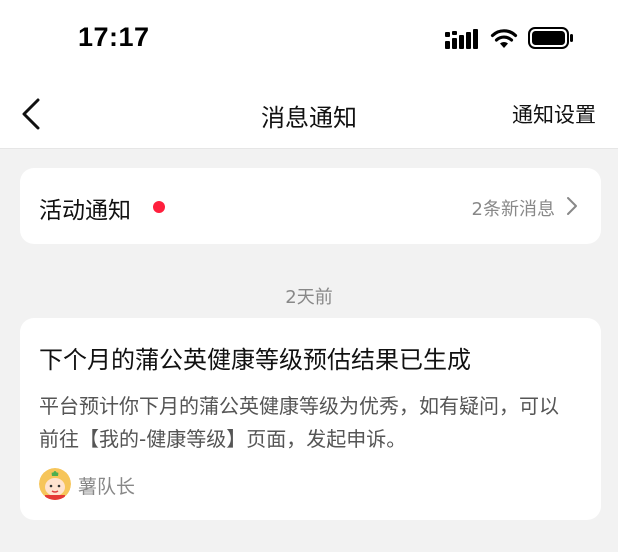 The height and width of the screenshot is (552, 618). Describe the element at coordinates (159, 207) in the screenshot. I see `unread-dot` at that location.